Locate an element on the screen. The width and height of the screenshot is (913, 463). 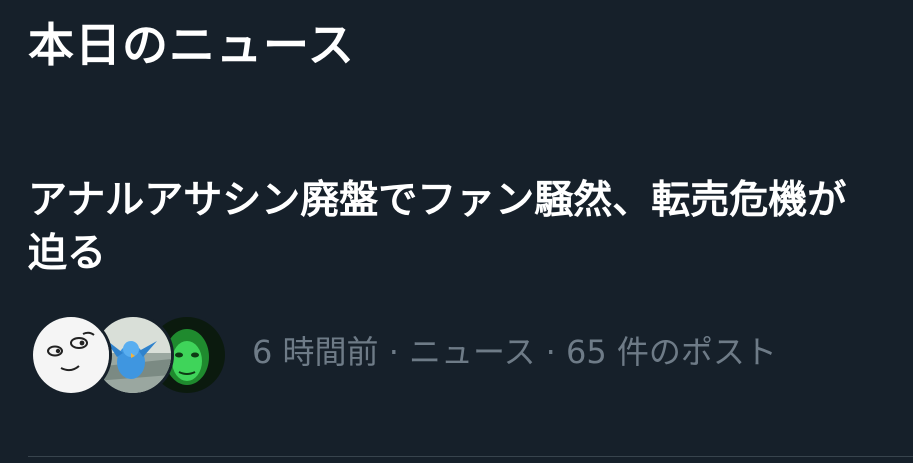
news-meta: 6 時間前 · ニュース · 65 件のポスト is located at coordinates (514, 352).